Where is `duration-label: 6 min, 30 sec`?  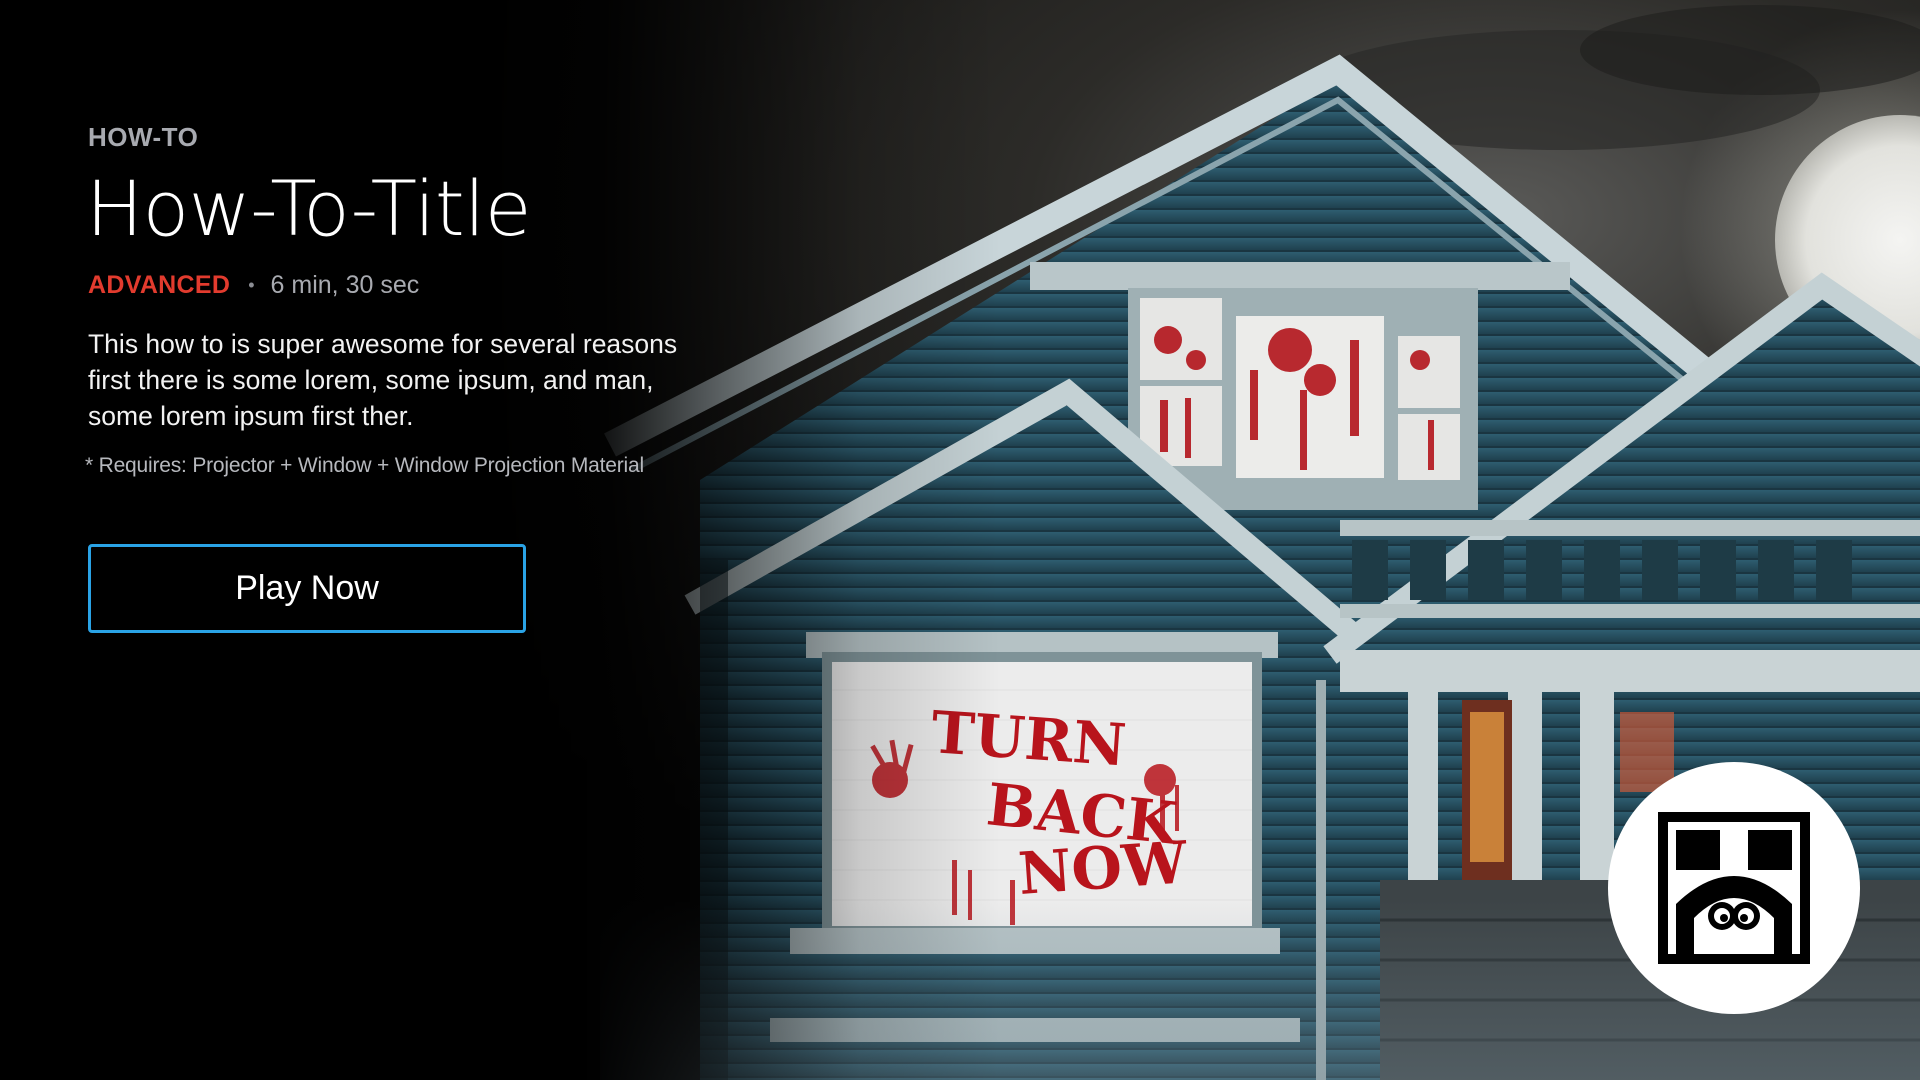
duration-label: 6 min, 30 sec is located at coordinates (345, 285).